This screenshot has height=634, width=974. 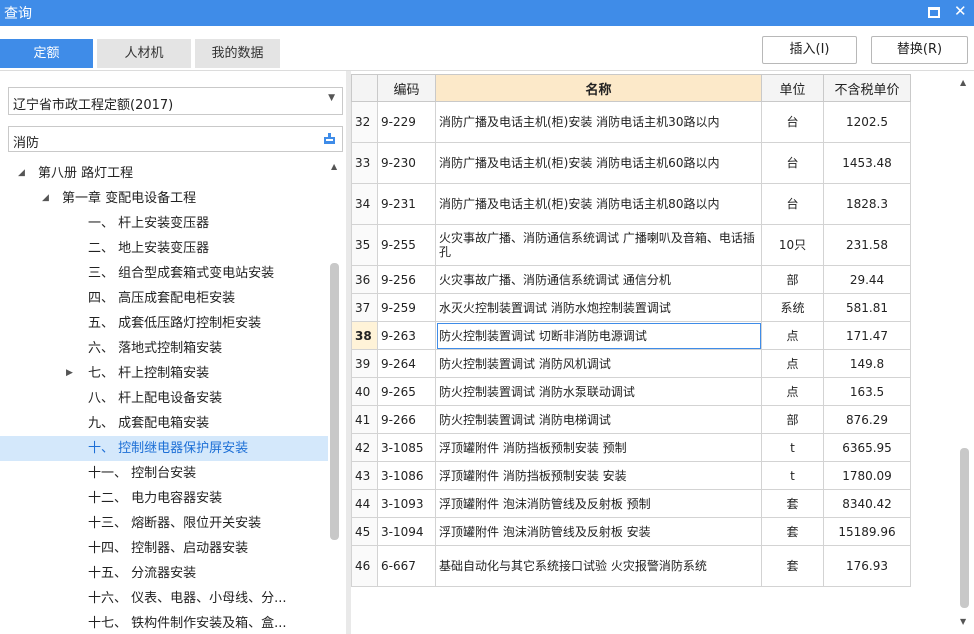 I want to click on row-price: 231.58, so click(x=867, y=245).